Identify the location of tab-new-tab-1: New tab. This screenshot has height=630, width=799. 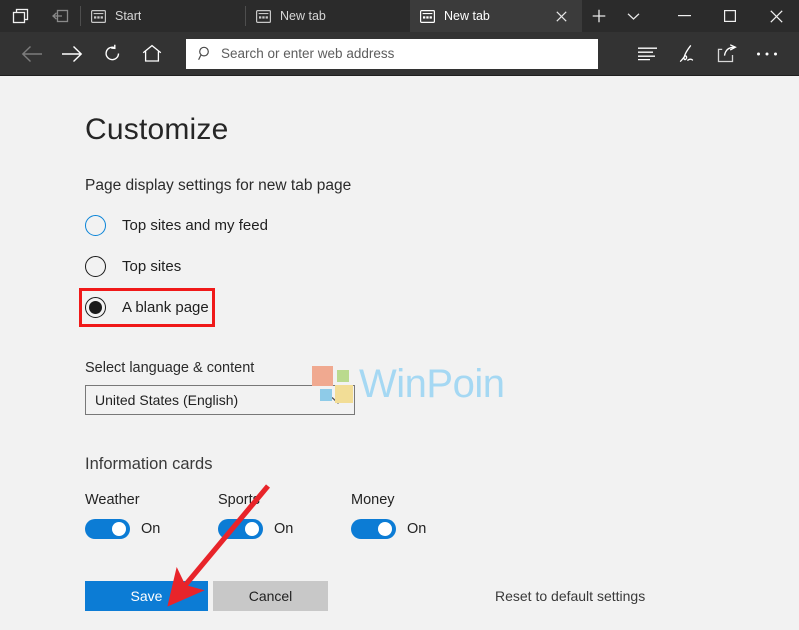
(328, 16).